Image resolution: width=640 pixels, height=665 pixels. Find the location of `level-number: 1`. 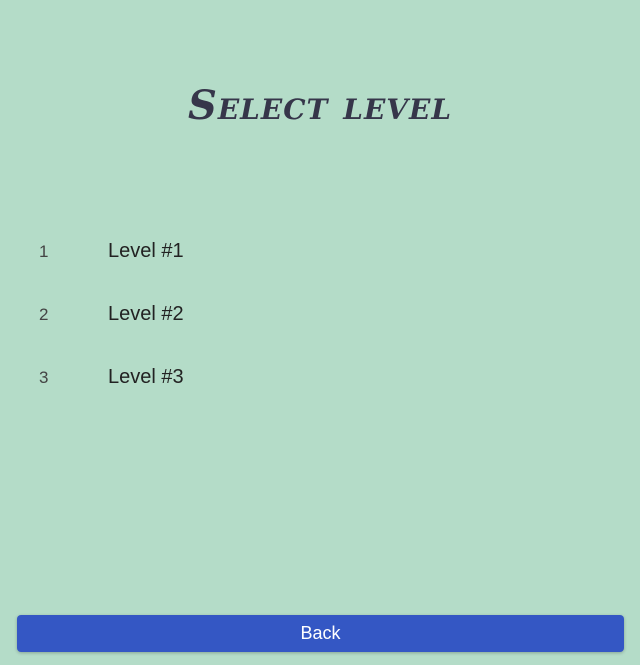

level-number: 1 is located at coordinates (44, 251).